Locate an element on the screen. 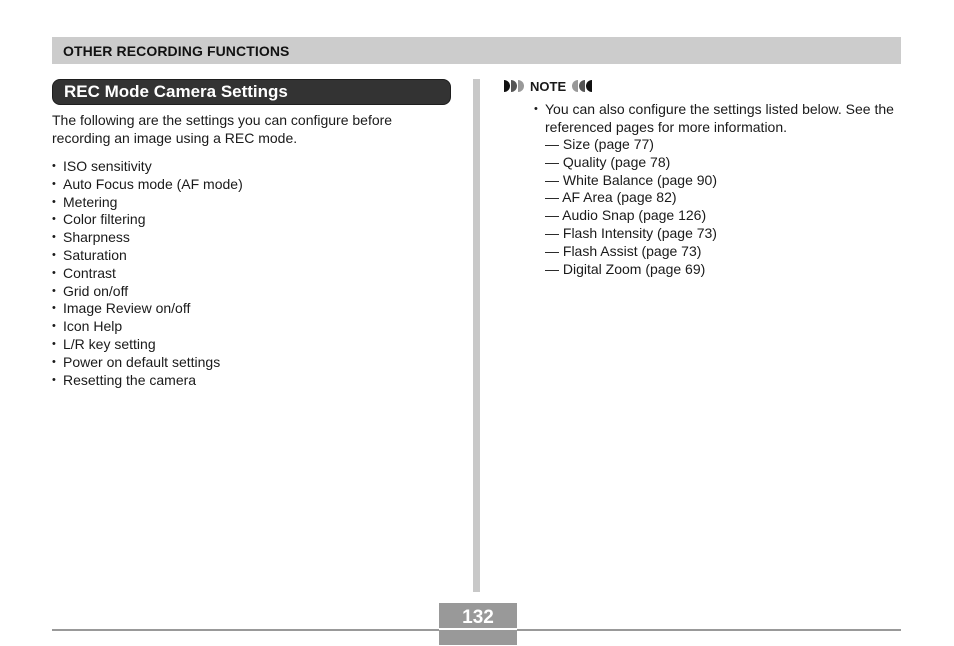 The image size is (954, 646). chapter-header-bar: OTHER RECORDING FUNCTIONS is located at coordinates (476, 50).